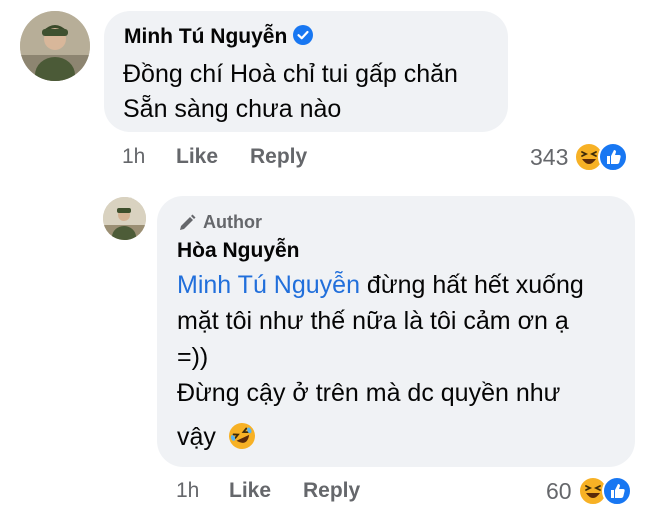  I want to click on reaction-count: 343, so click(549, 156).